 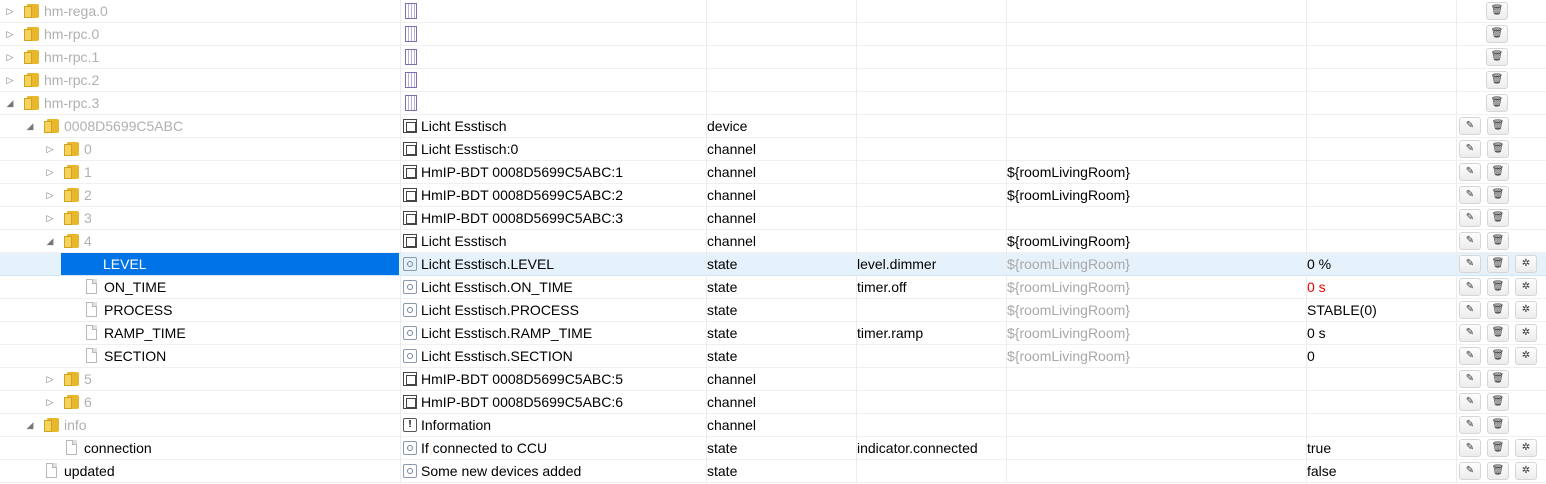 What do you see at coordinates (135, 287) in the screenshot?
I see `object-id: ON_TIME` at bounding box center [135, 287].